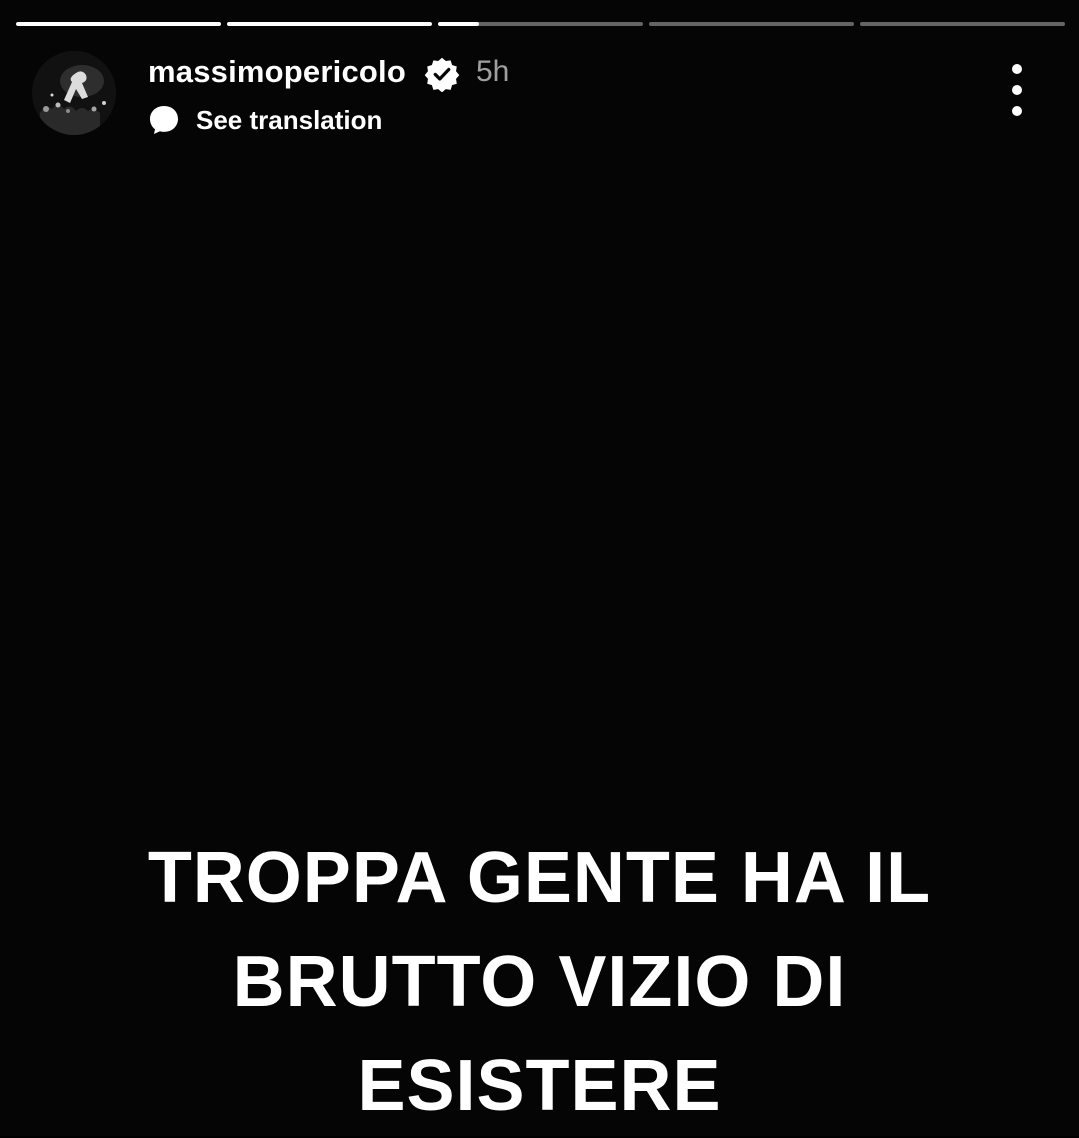 This screenshot has height=1138, width=1079. Describe the element at coordinates (493, 71) in the screenshot. I see `post-time: 5h` at that location.